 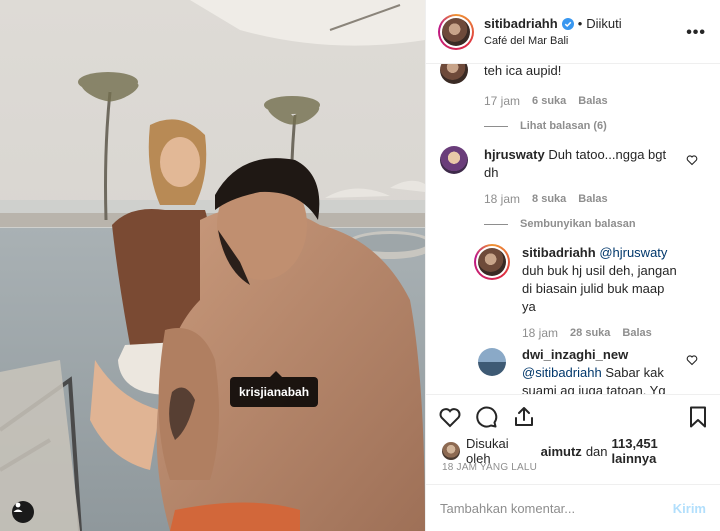 What do you see at coordinates (696, 33) in the screenshot?
I see `more-options-button: •••` at bounding box center [696, 33].